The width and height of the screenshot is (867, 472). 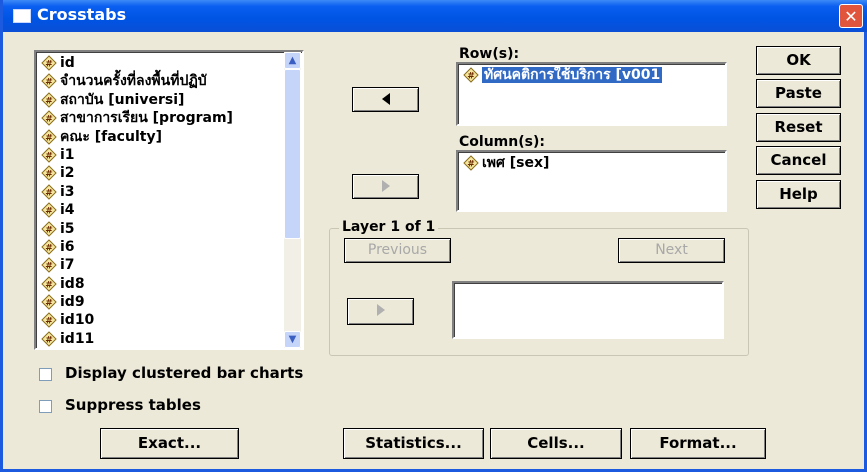 I want to click on variable-item: # id, so click(x=169, y=63).